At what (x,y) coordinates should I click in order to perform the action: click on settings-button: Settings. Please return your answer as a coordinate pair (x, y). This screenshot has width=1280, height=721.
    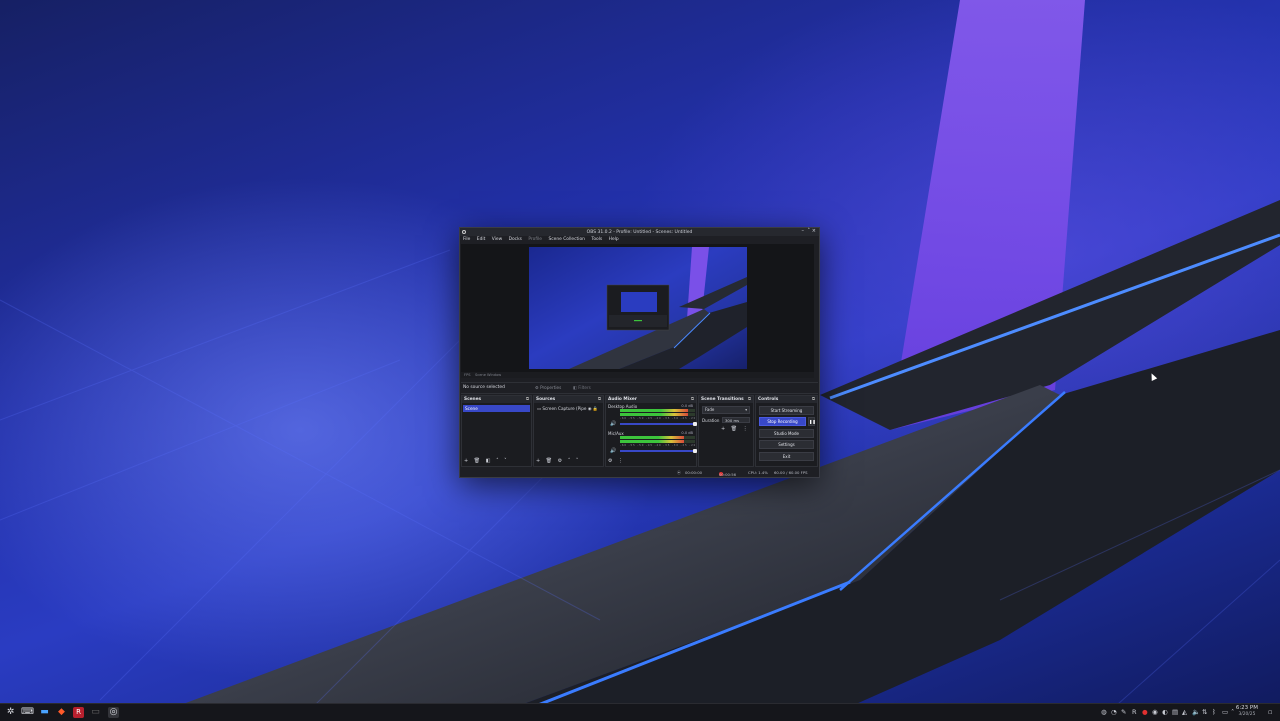
    Looking at the image, I should click on (786, 444).